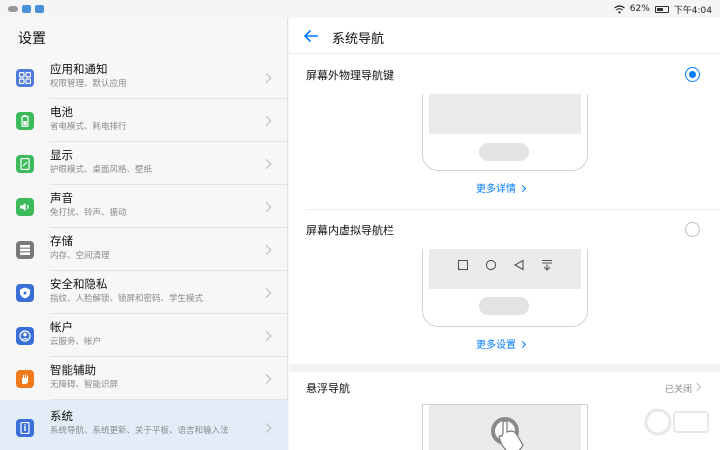 The width and height of the screenshot is (720, 450). What do you see at coordinates (79, 69) in the screenshot?
I see `sidebar-item-title: 应用和通知` at bounding box center [79, 69].